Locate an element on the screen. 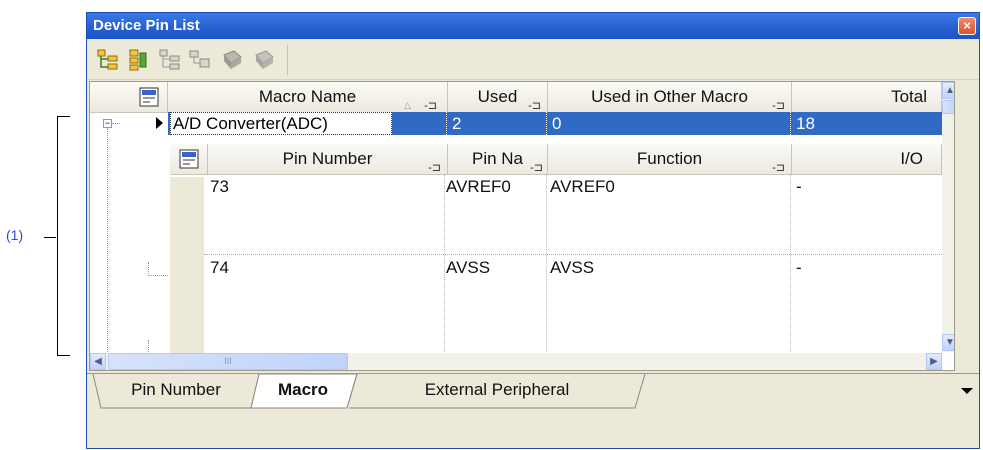 The width and height of the screenshot is (983, 450). column-header-used-in-other-macro: Used in Other Macro -⊐ is located at coordinates (670, 97).